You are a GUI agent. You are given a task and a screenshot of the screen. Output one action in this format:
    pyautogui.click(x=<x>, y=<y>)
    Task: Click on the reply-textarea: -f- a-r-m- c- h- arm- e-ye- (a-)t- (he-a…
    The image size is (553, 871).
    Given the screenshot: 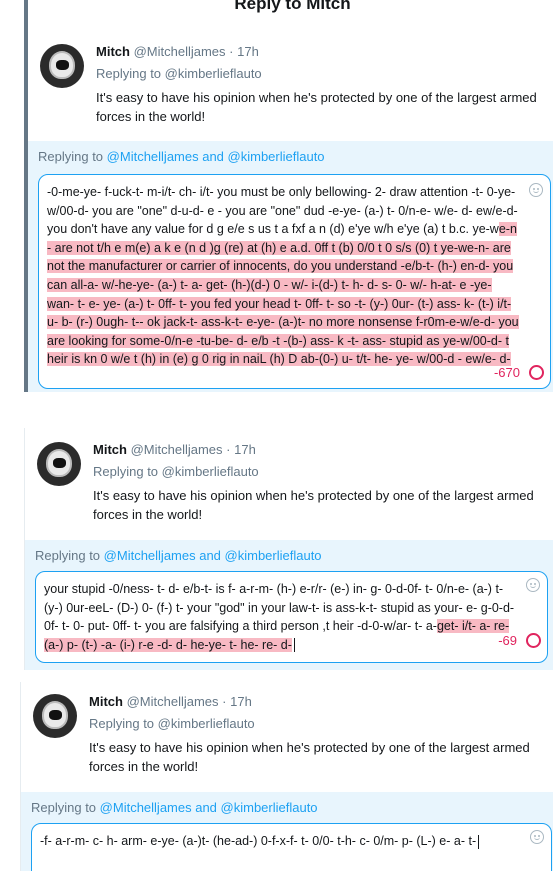 What is the action you would take?
    pyautogui.click(x=291, y=847)
    